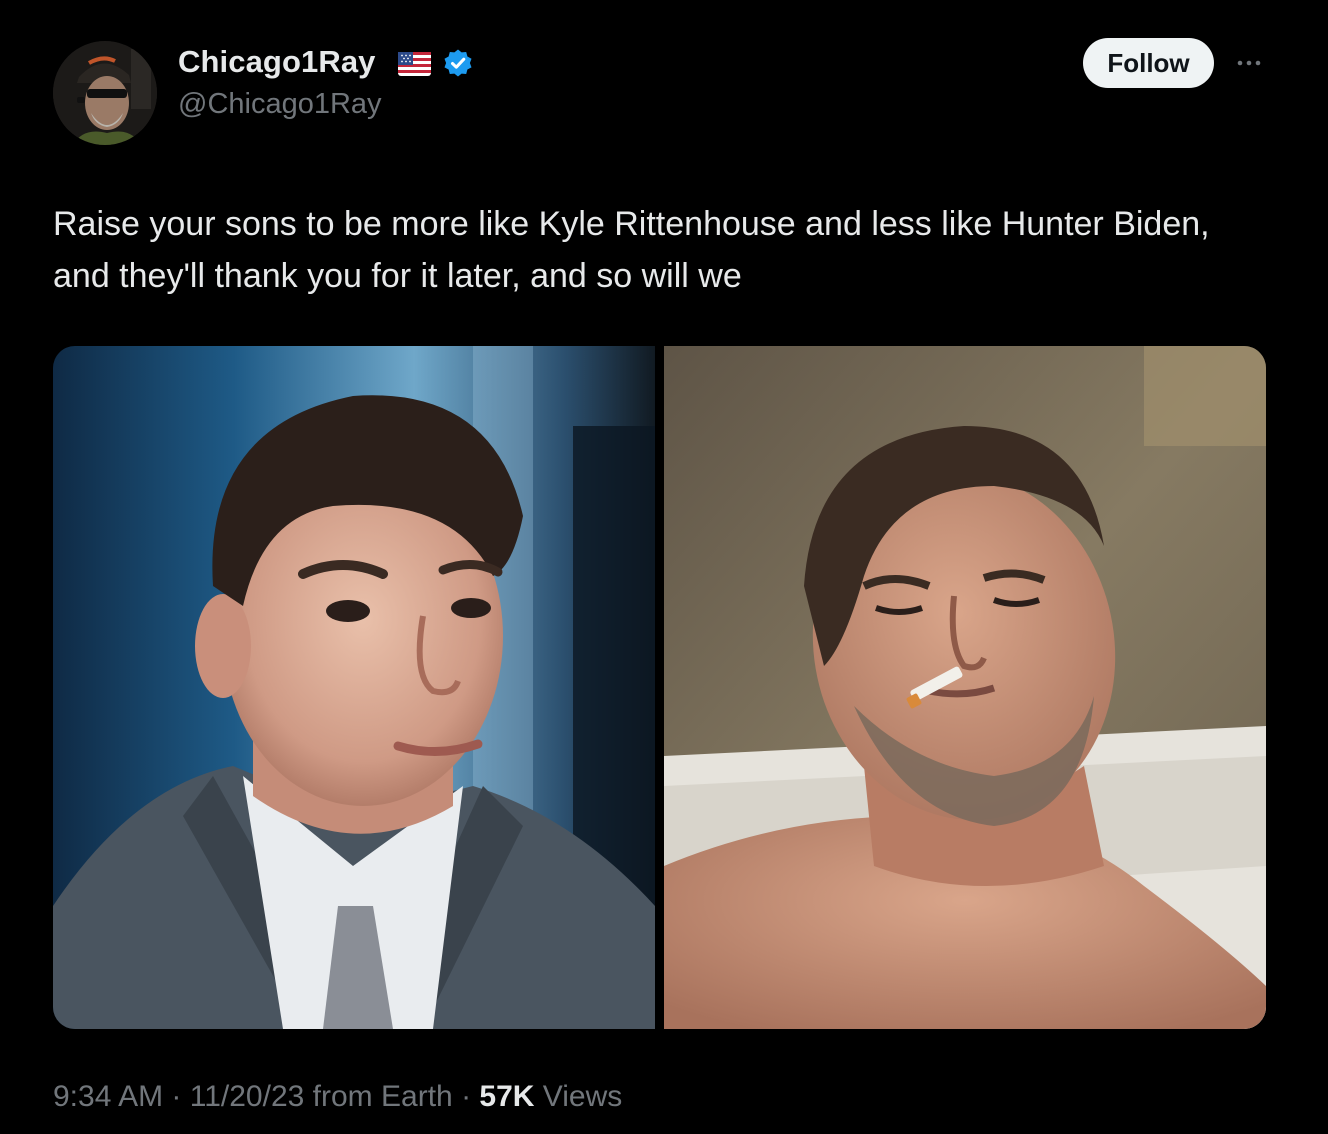 The image size is (1328, 1134). Describe the element at coordinates (582, 1096) in the screenshot. I see `views-label: Views` at that location.